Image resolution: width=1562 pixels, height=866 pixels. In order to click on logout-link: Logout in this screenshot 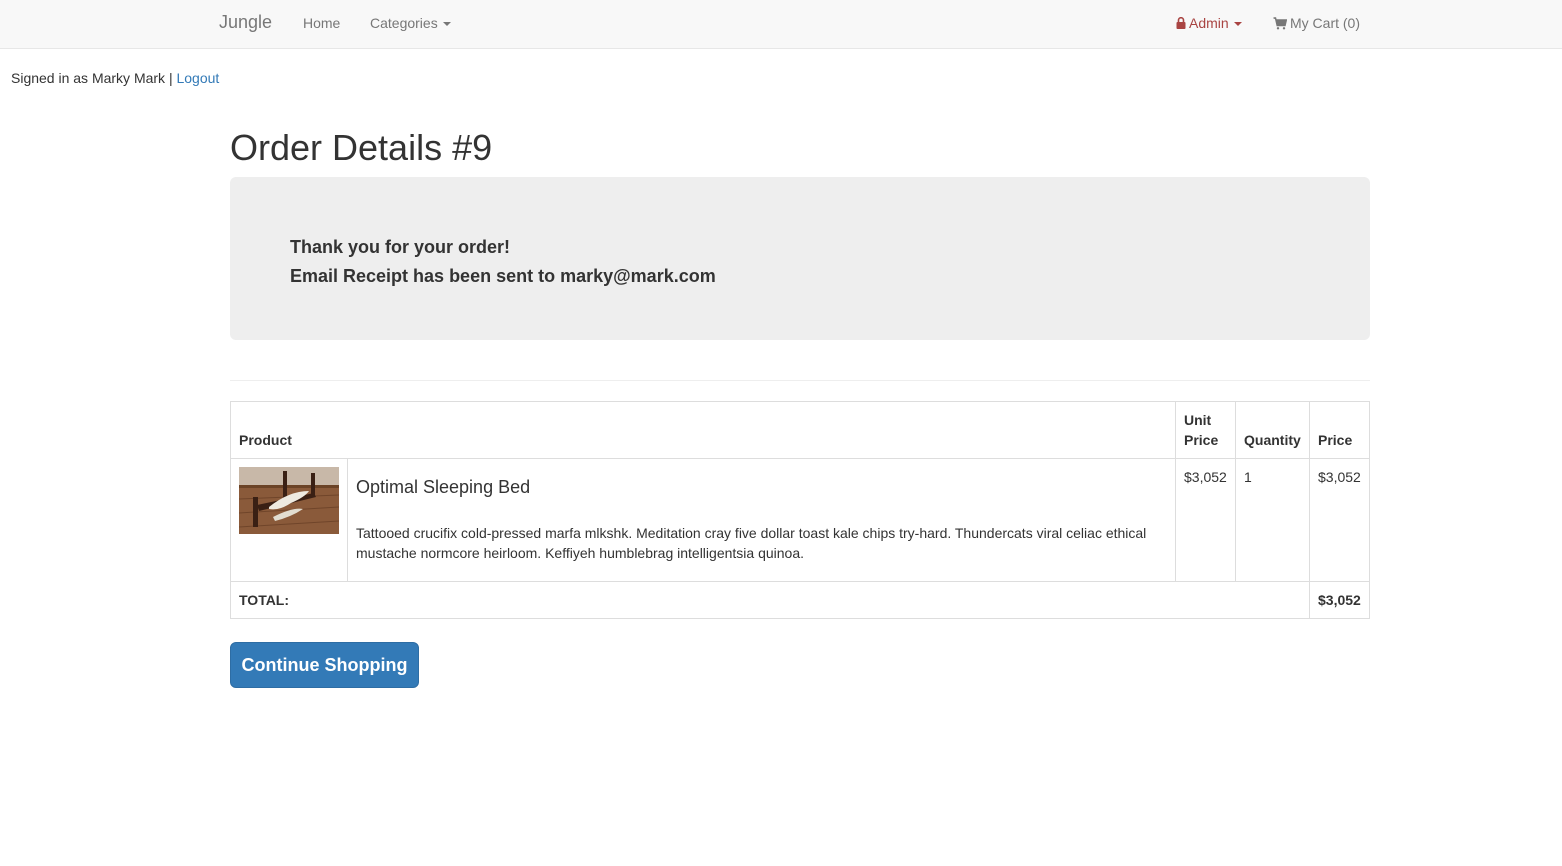, I will do `click(197, 78)`.